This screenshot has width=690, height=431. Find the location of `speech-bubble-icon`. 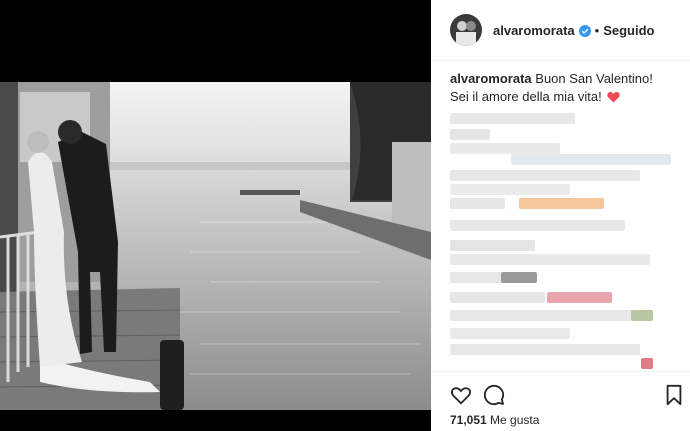

speech-bubble-icon is located at coordinates (494, 395).